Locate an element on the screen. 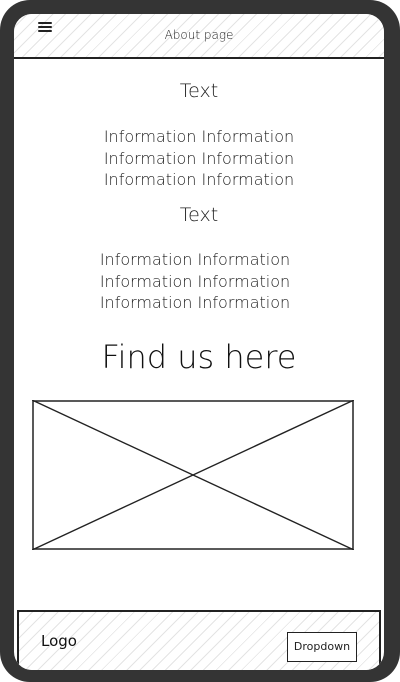  section-2-title: Text is located at coordinates (199, 215).